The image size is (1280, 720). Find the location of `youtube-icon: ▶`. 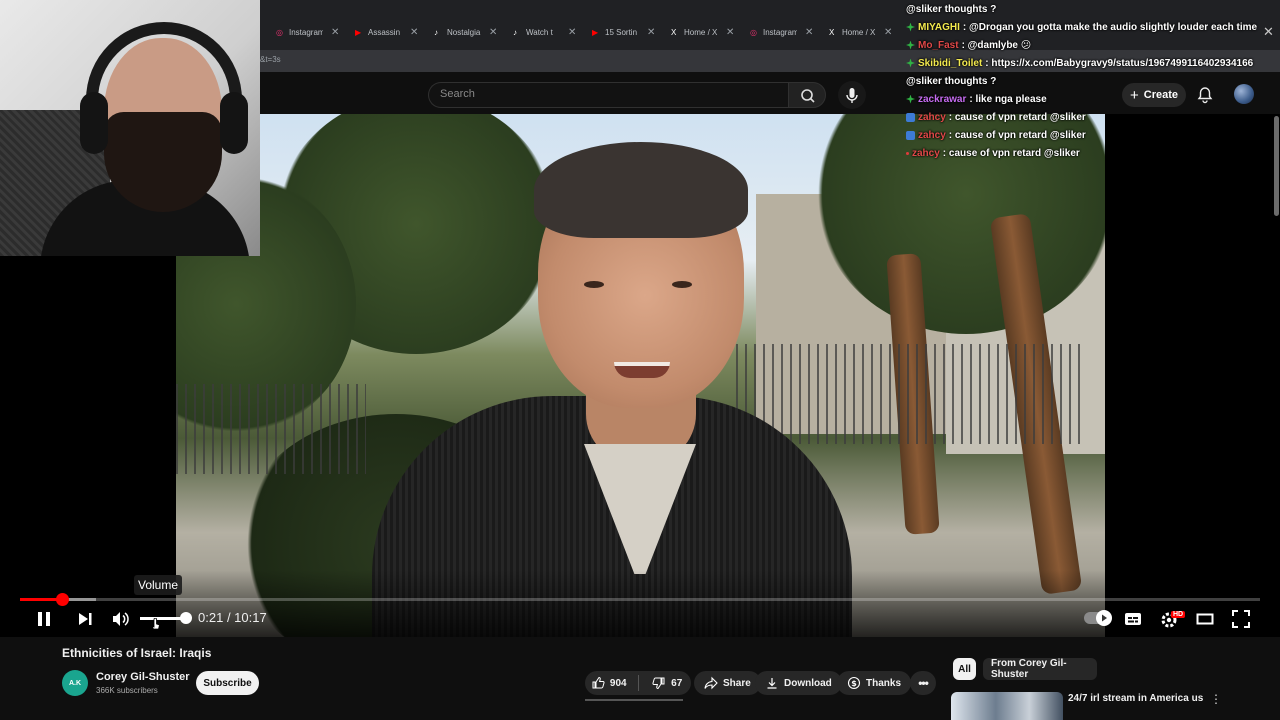

youtube-icon: ▶ is located at coordinates (595, 32).